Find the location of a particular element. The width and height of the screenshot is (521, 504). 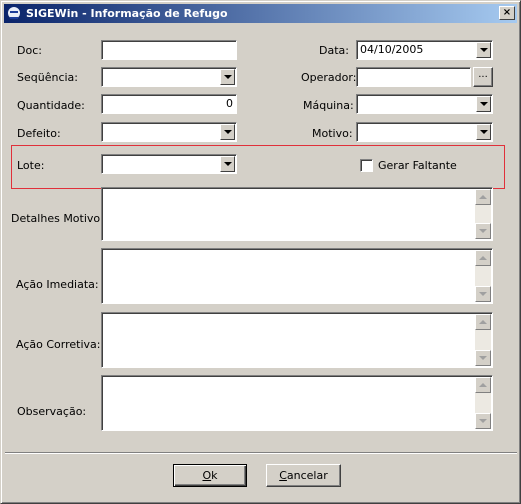

operador-label: Operador: is located at coordinates (329, 77).